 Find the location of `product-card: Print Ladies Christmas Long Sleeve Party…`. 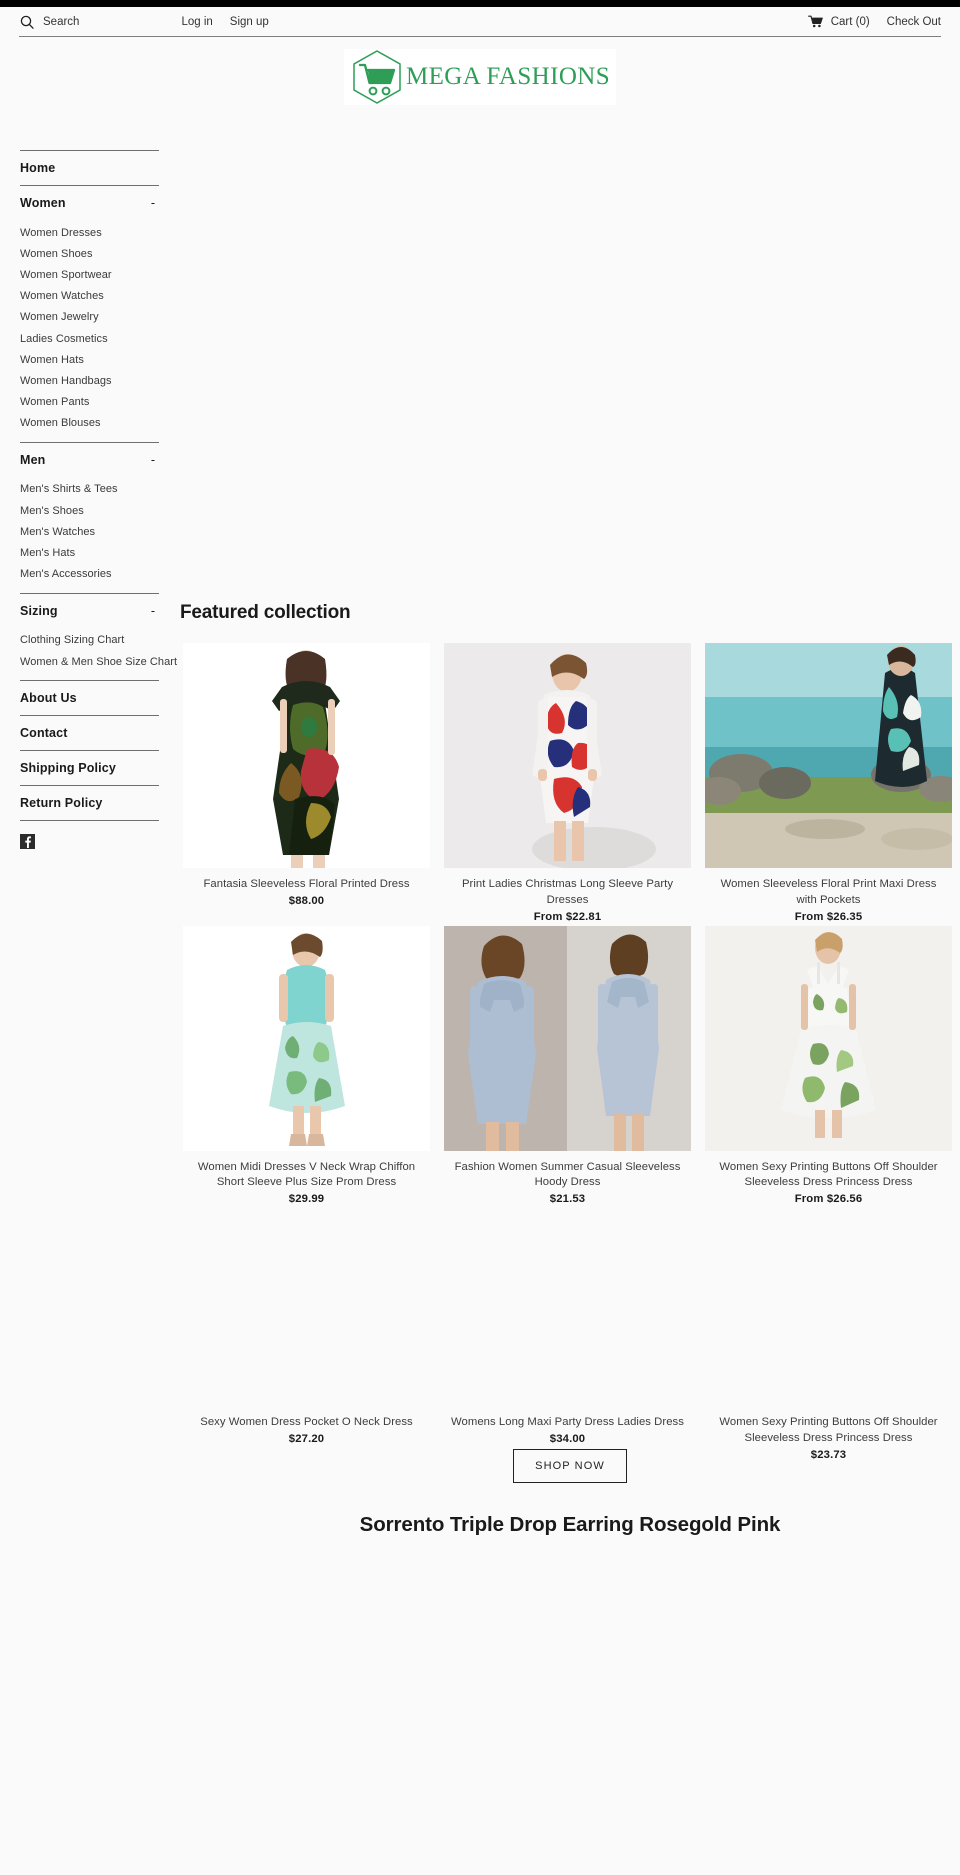

product-card: Print Ladies Christmas Long Sleeve Party… is located at coordinates (567, 783).